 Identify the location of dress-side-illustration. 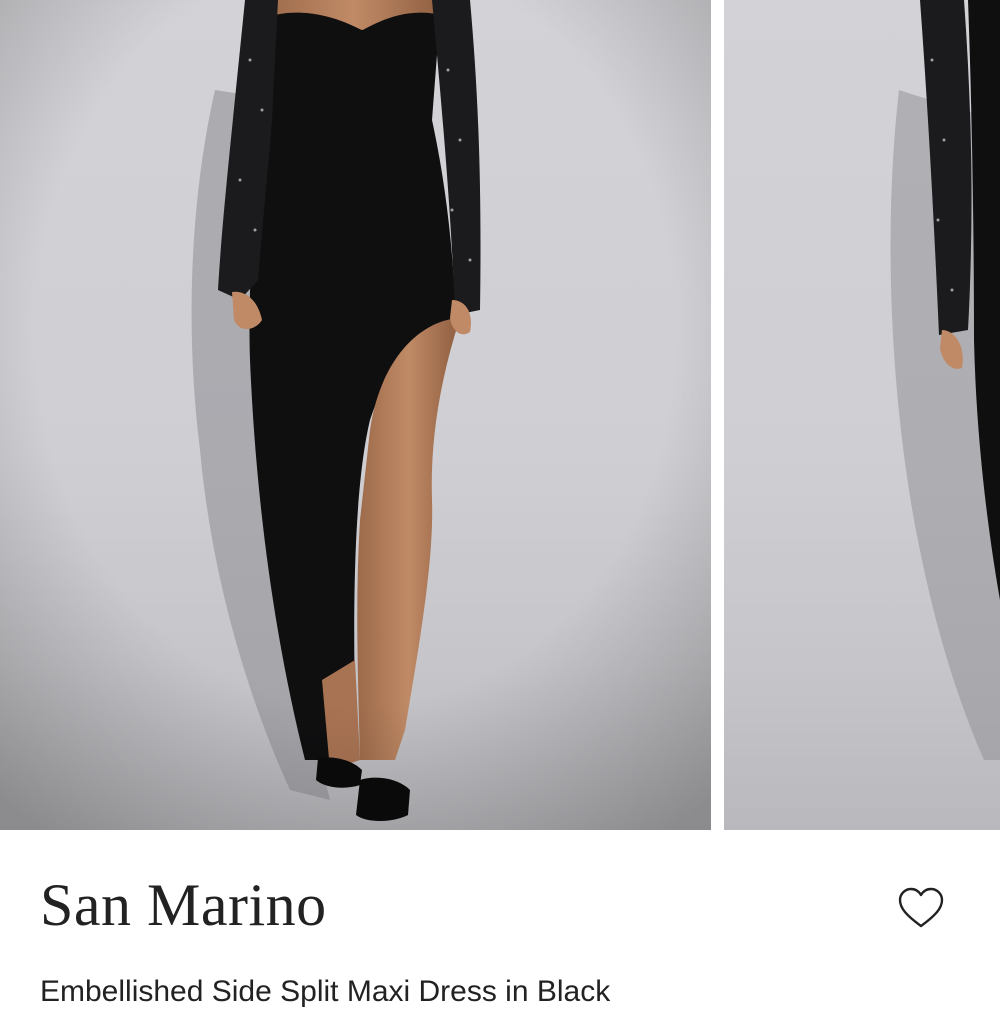
(945, 380).